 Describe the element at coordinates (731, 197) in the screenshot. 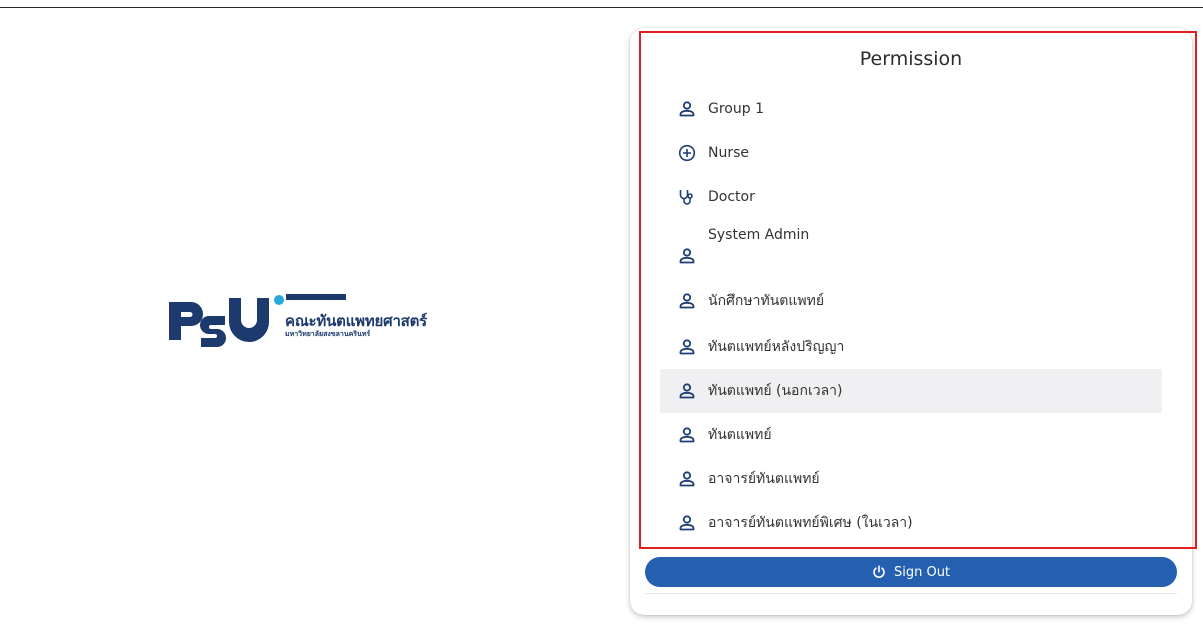

I see `permission-label: Doctor` at that location.